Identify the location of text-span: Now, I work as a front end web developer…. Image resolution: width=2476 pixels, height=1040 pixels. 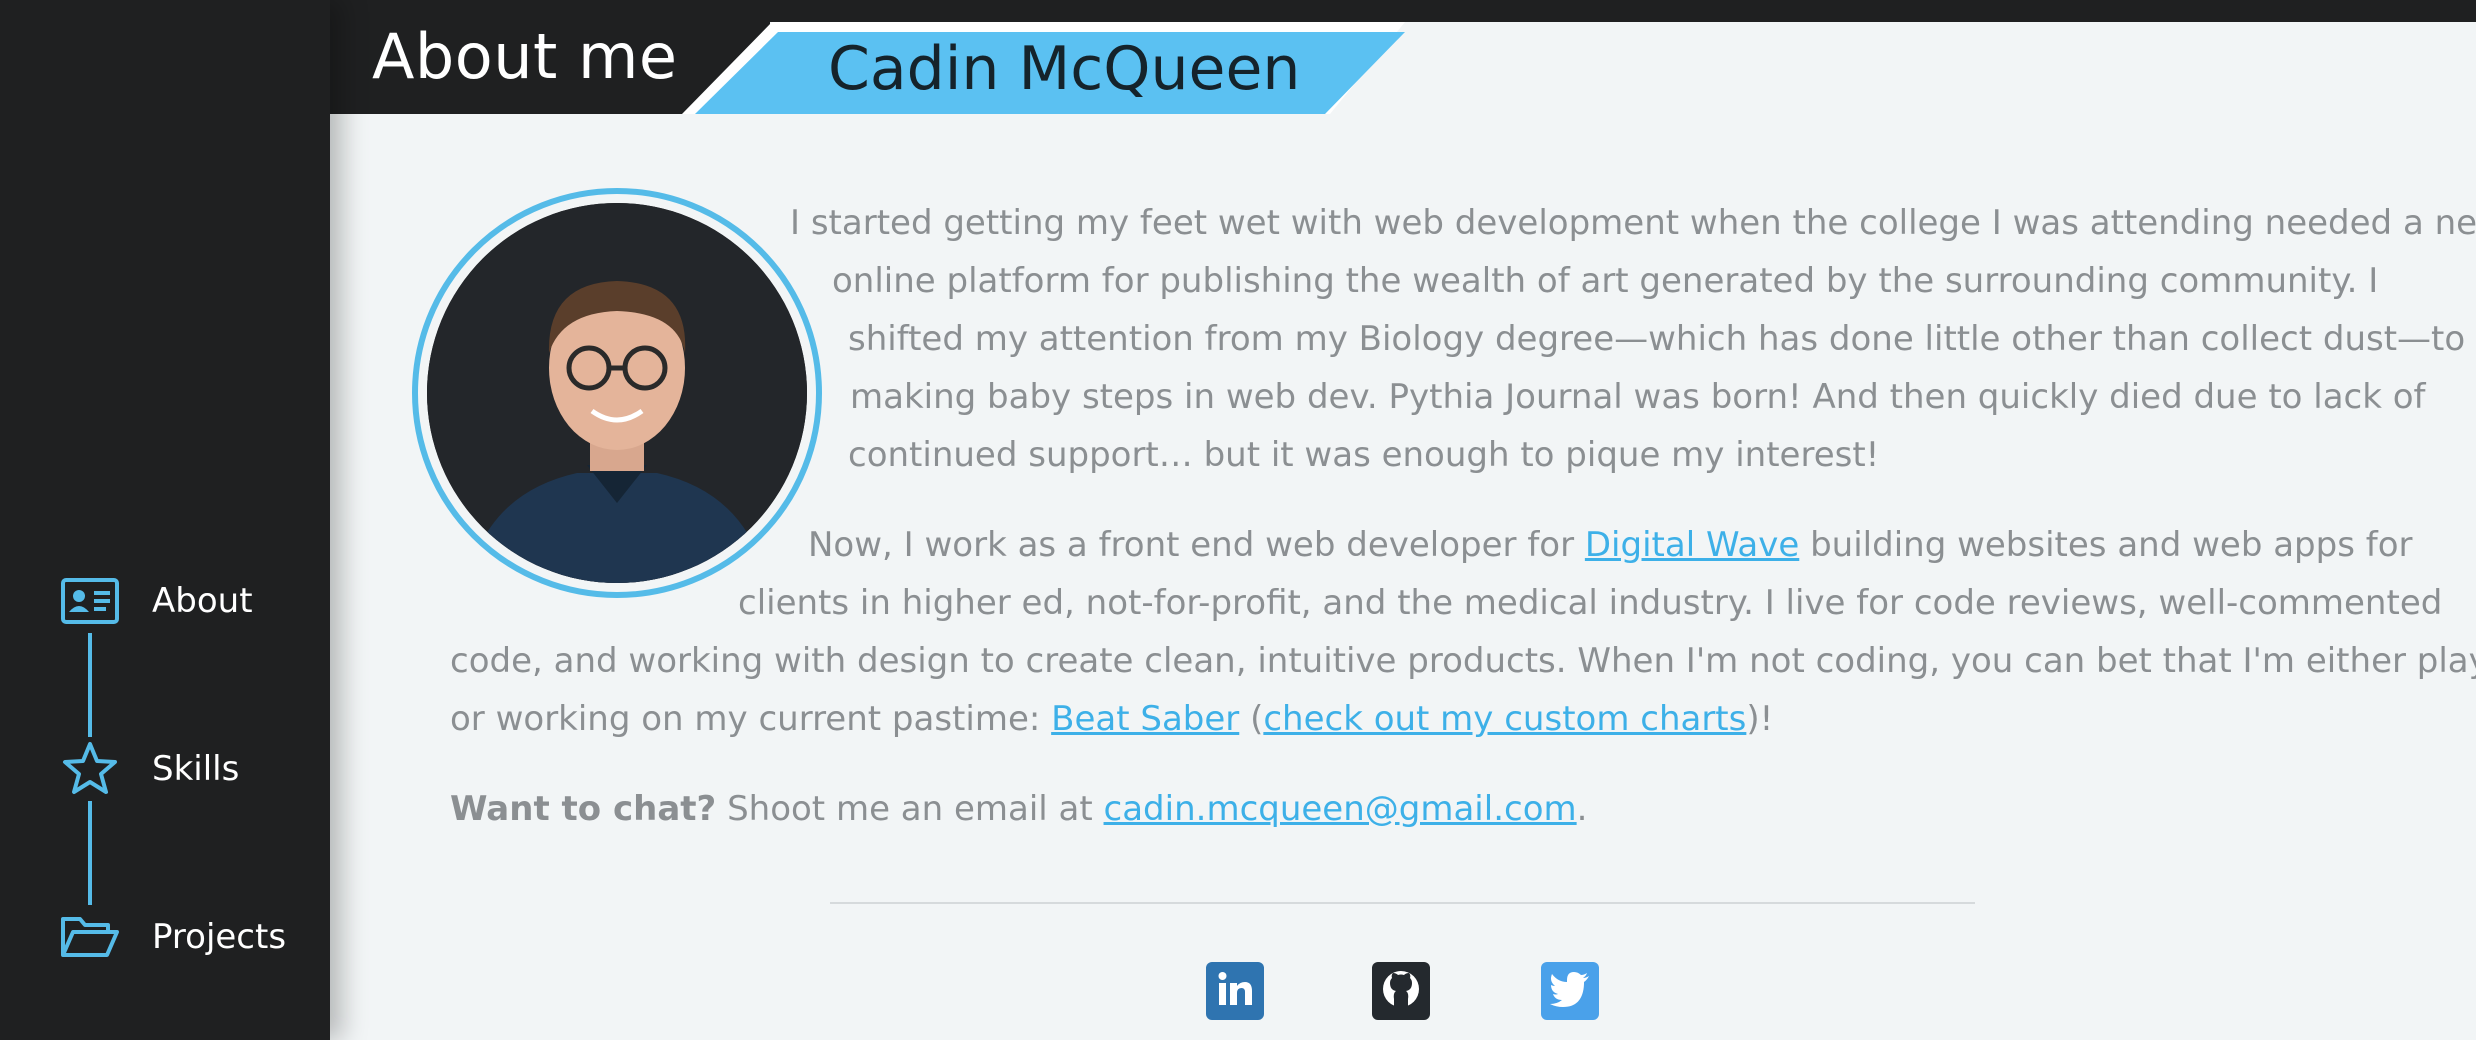
(1196, 545).